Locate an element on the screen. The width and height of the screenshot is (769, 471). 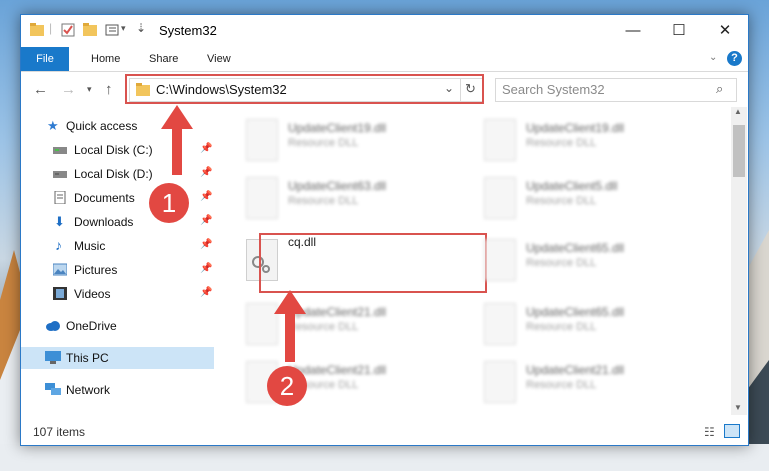
scroll-up-icon: ▲ is located at coordinates (738, 111).